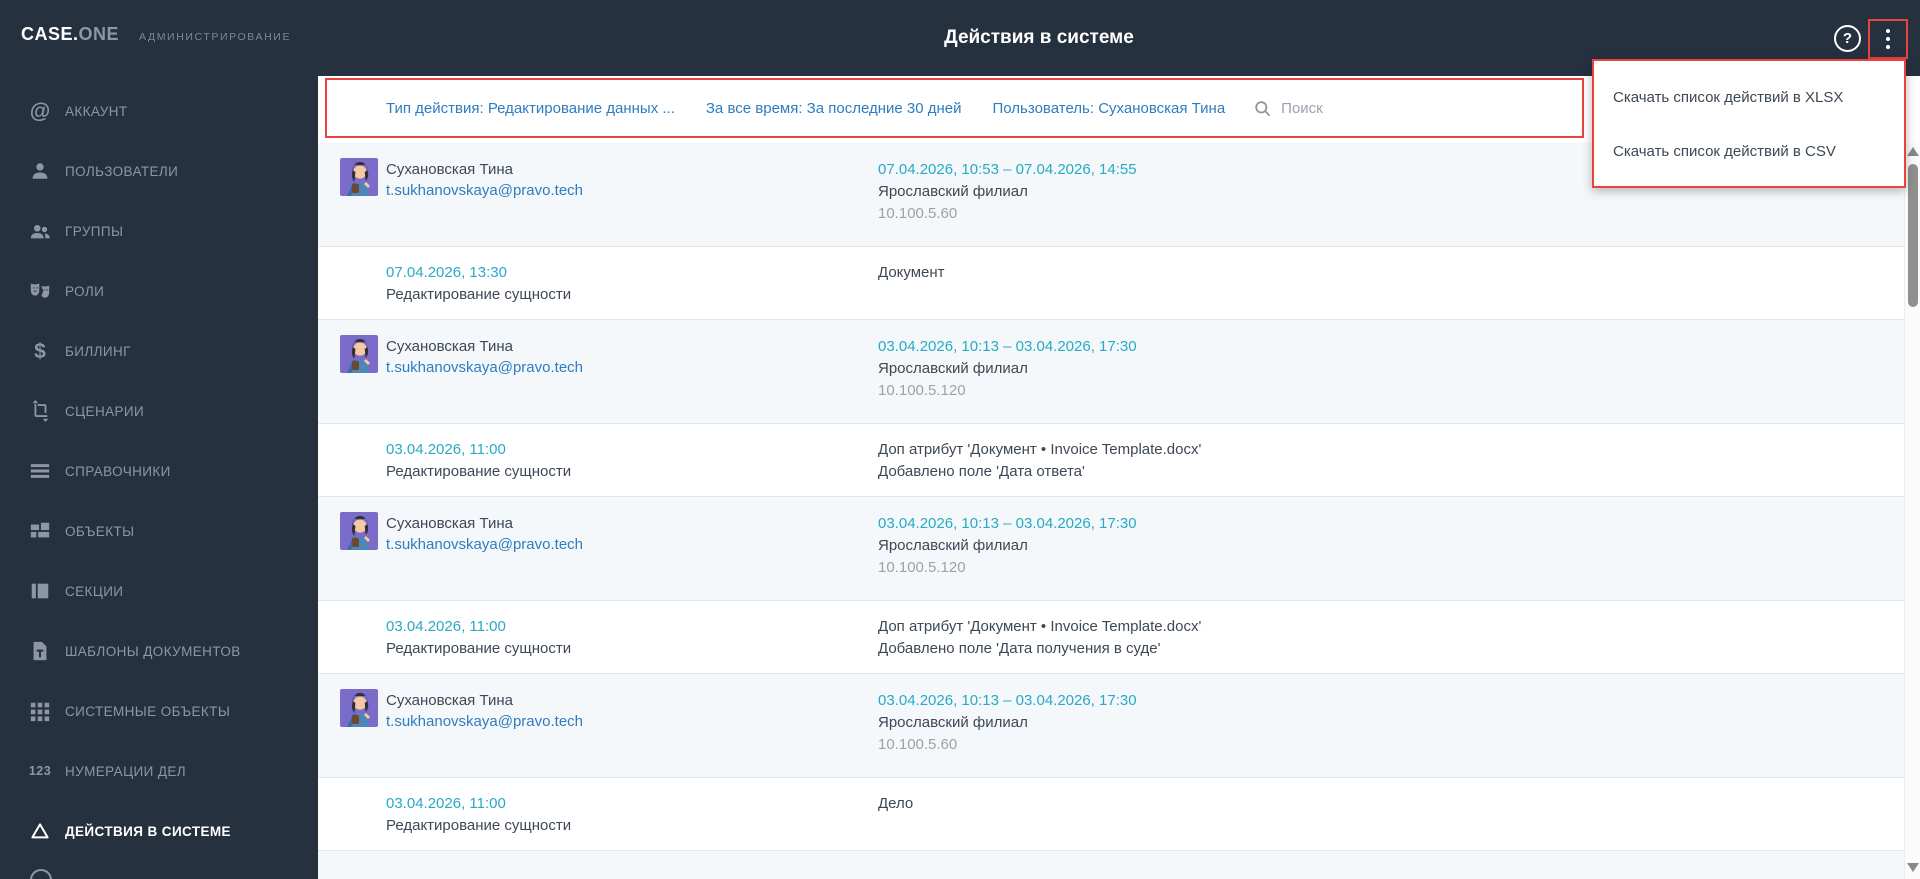 The image size is (1920, 879). I want to click on sidebar-item-объекты: ОБЪЕКТЫ, so click(159, 531).